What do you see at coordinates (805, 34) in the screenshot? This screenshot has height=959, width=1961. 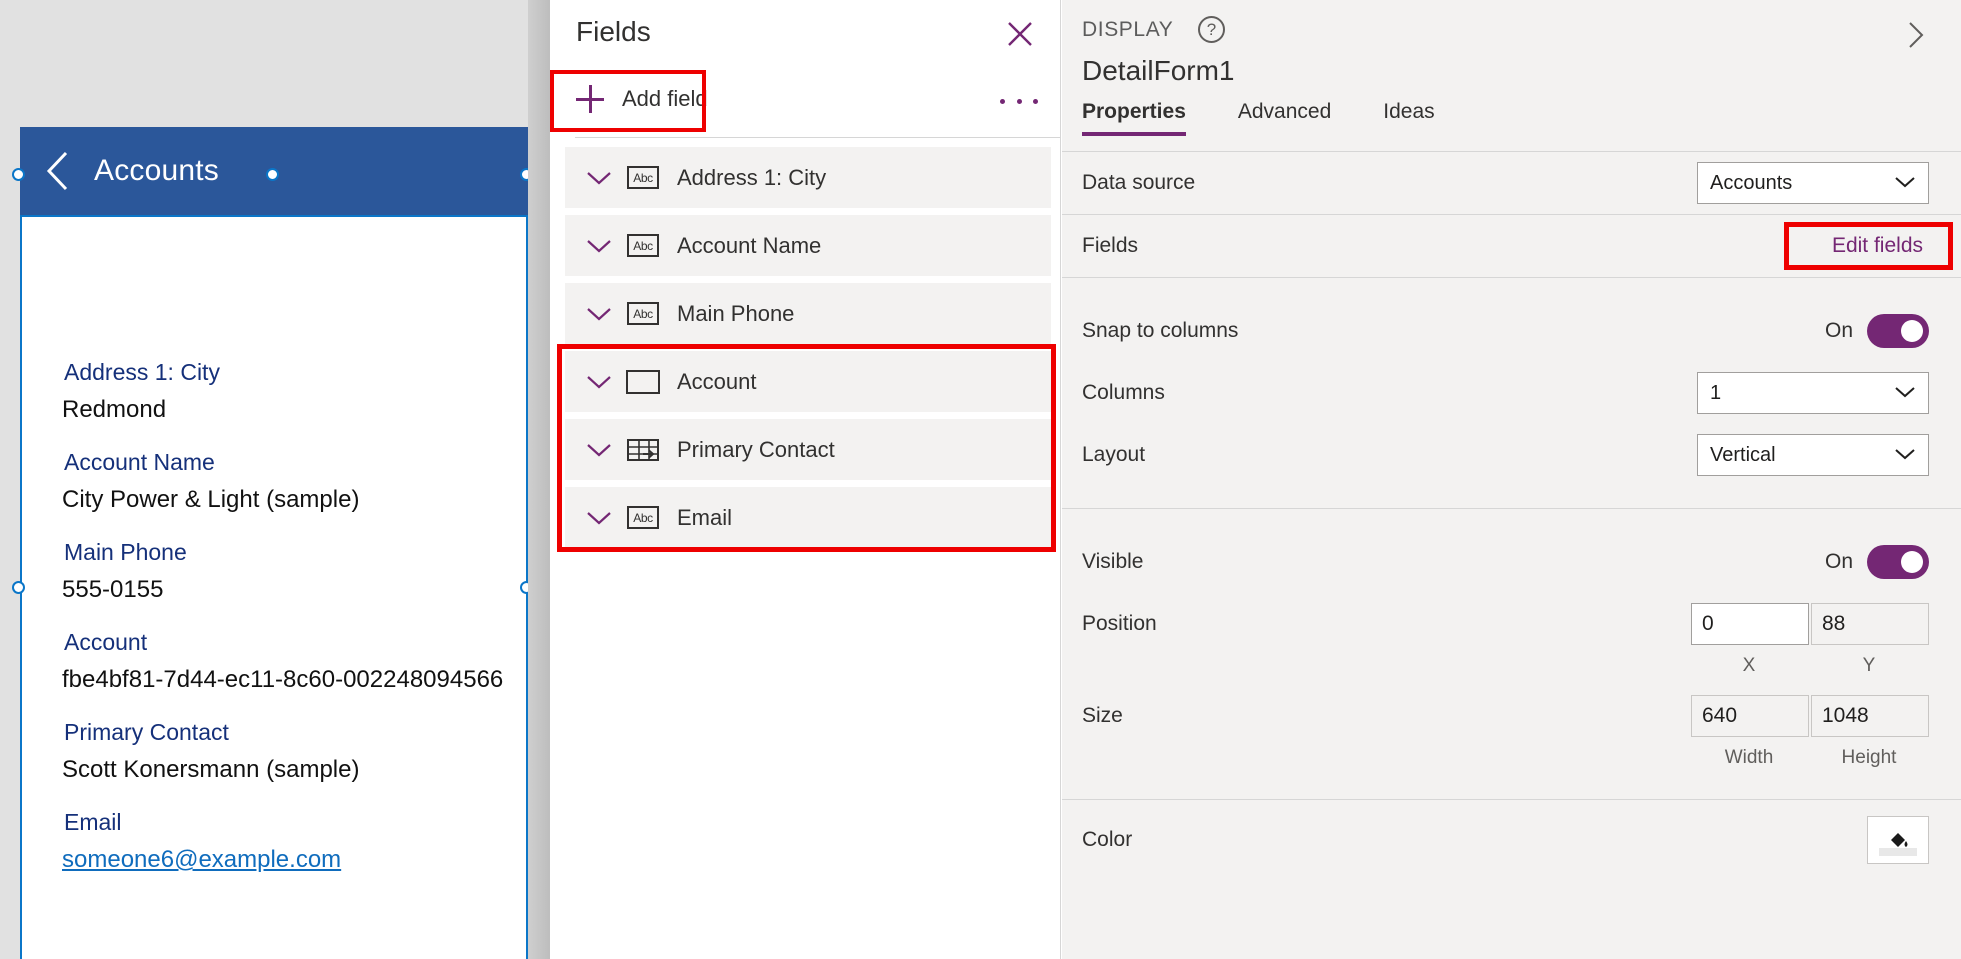 I see `fields-pane-header: Fields` at bounding box center [805, 34].